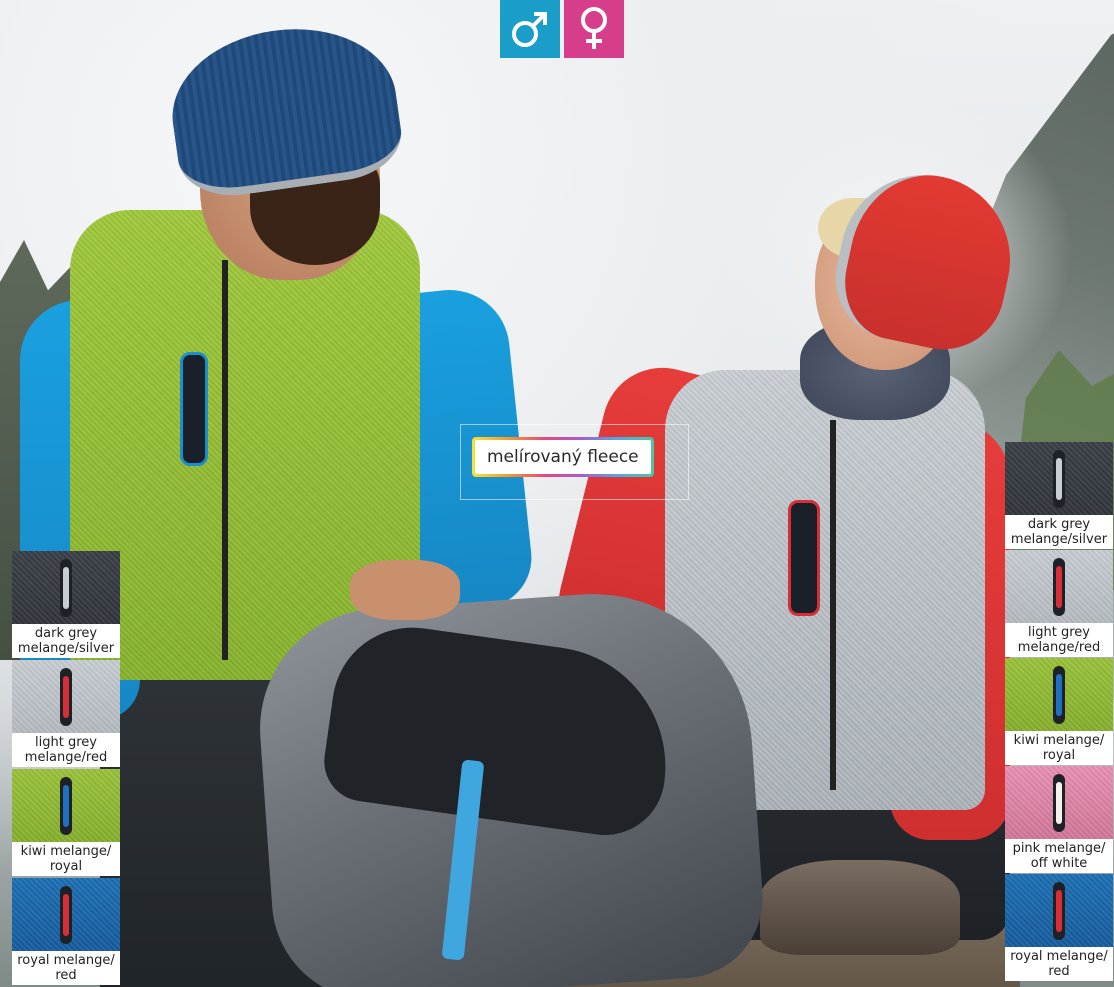 Image resolution: width=1114 pixels, height=987 pixels. I want to click on male-symbol-icon, so click(529, 29).